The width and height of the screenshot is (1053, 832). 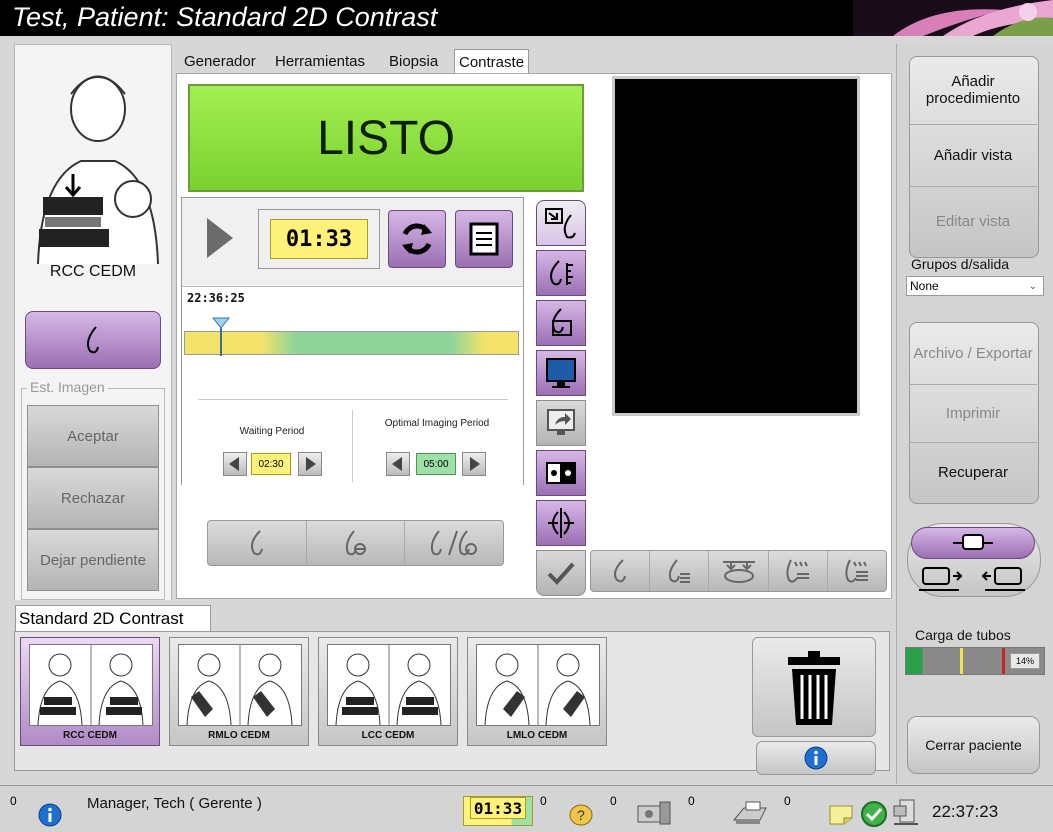 I want to click on play-button, so click(x=220, y=238).